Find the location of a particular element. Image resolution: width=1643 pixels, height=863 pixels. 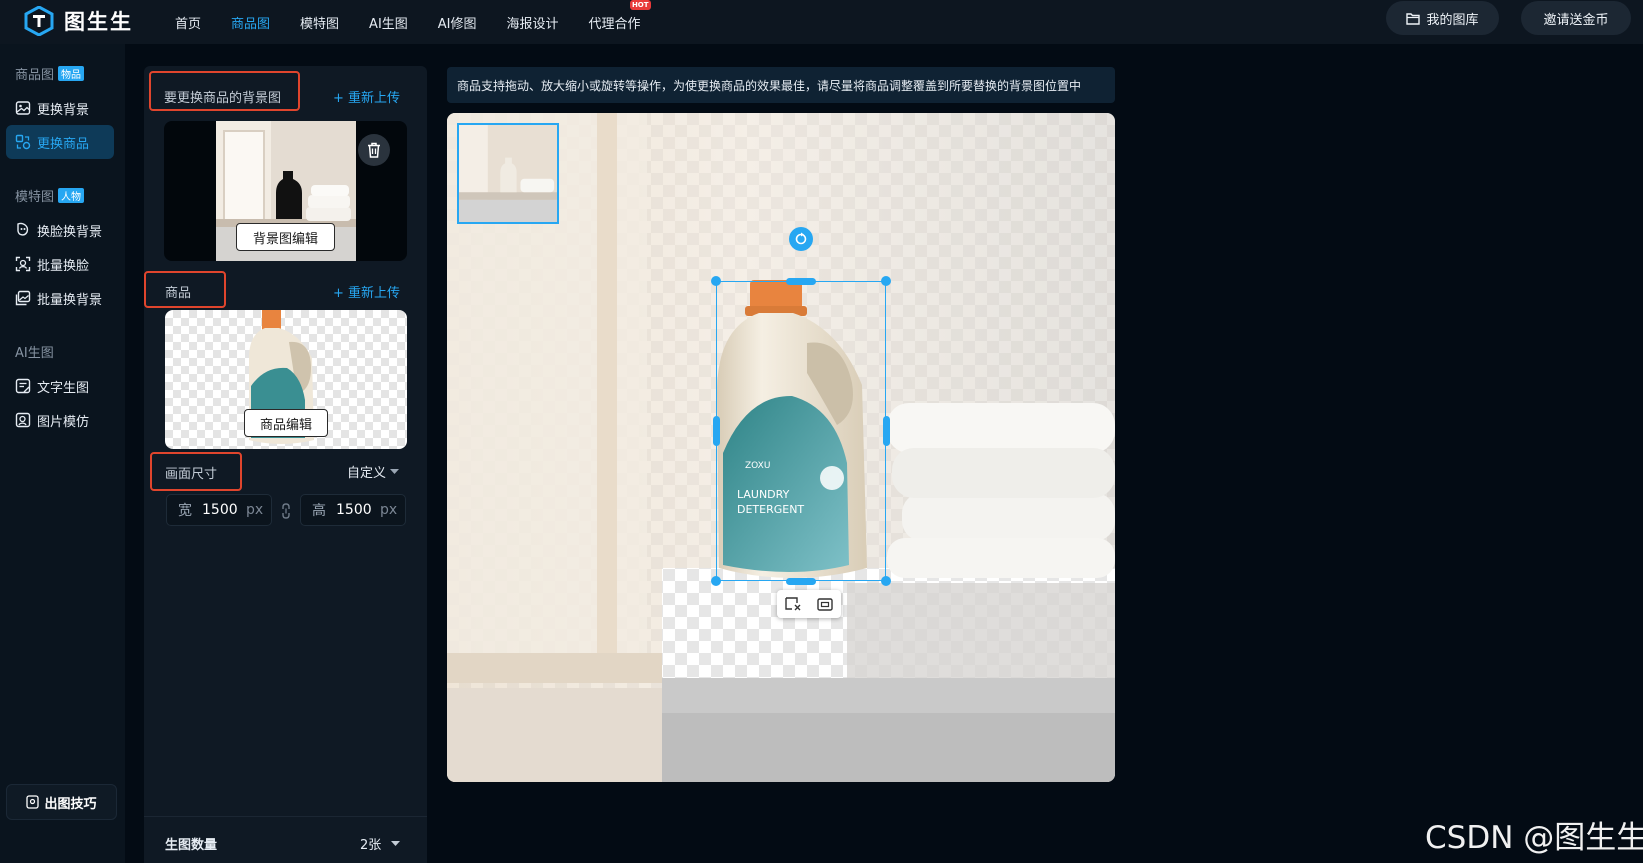

sidebar-section-ai: AI生图 is located at coordinates (34, 351).